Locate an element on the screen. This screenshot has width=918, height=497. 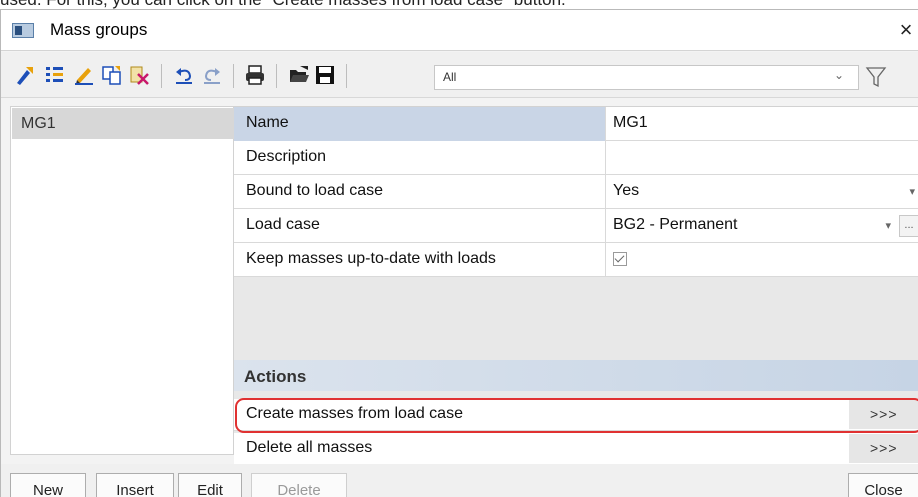
property-label: Load case is located at coordinates (420, 226).